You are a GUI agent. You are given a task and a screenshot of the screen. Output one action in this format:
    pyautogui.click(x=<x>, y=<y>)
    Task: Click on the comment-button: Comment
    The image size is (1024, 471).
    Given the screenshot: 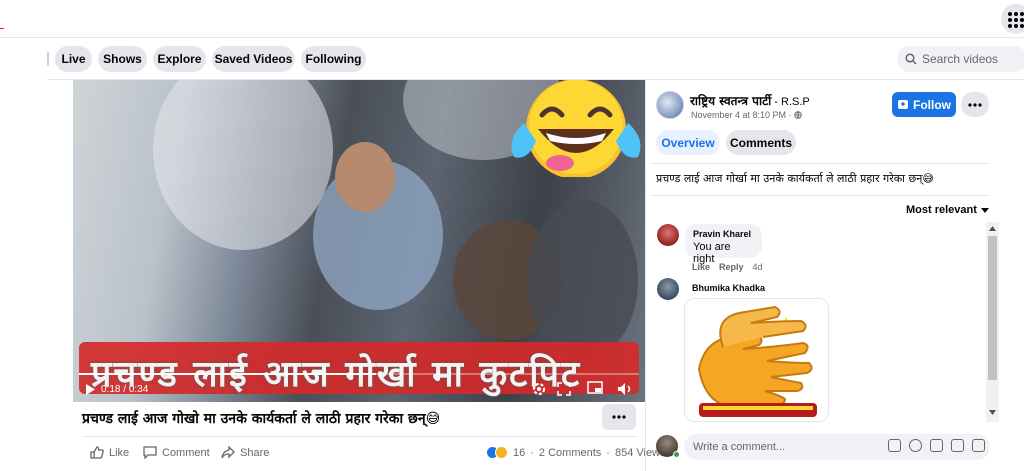 What is the action you would take?
    pyautogui.click(x=176, y=452)
    